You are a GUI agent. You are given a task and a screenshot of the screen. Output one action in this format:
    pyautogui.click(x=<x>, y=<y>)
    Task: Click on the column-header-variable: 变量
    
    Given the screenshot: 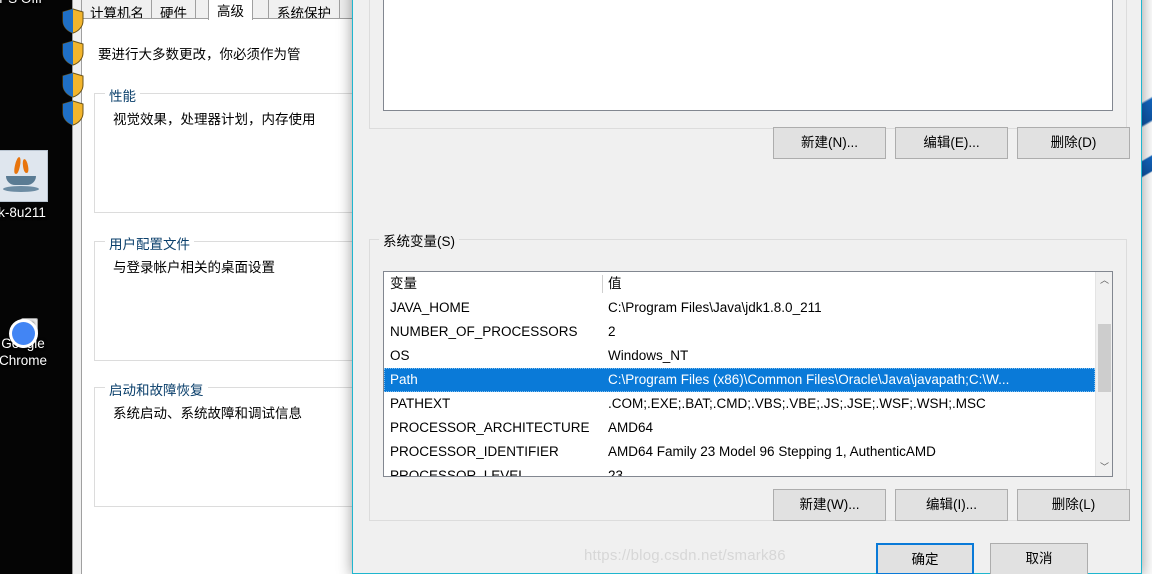 What is the action you would take?
    pyautogui.click(x=403, y=283)
    